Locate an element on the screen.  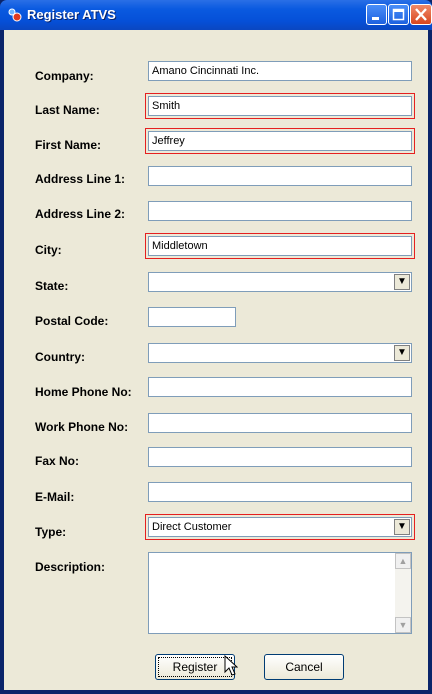
postal-code-field is located at coordinates (192, 317).